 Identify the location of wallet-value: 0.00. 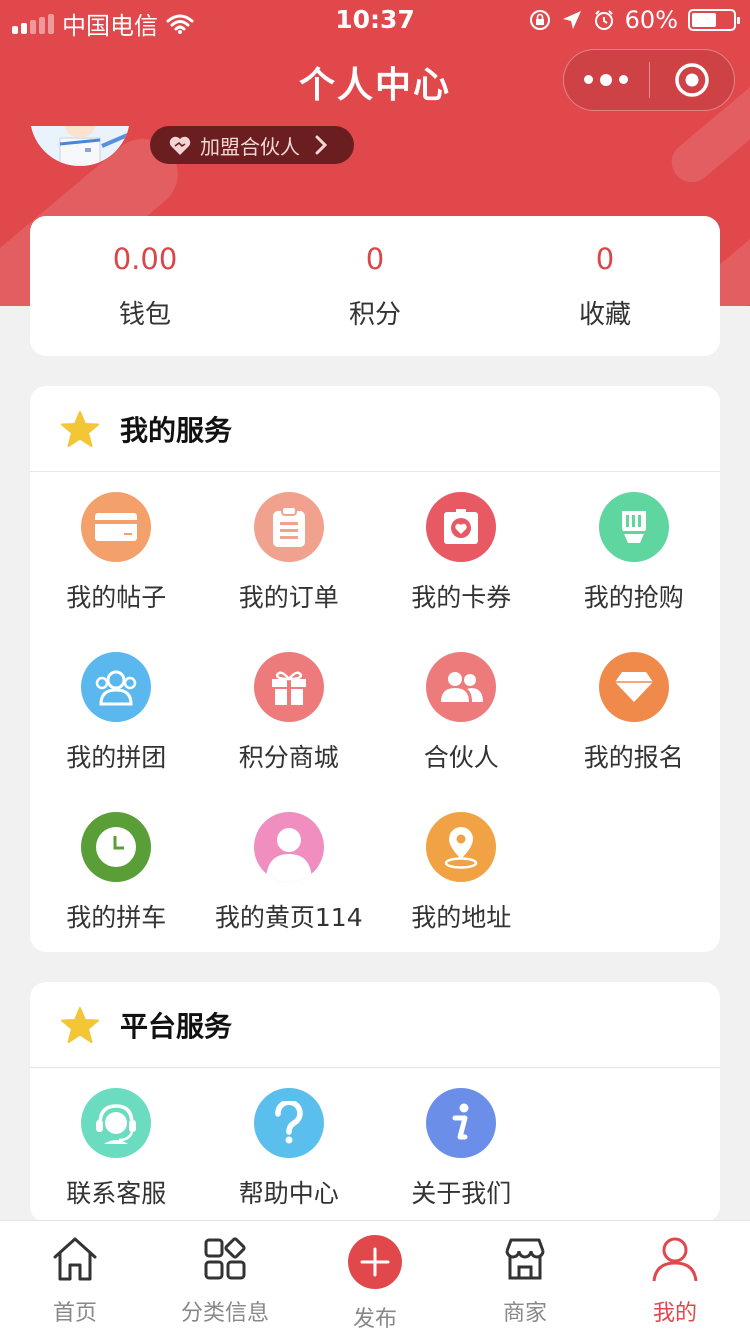
(145, 258).